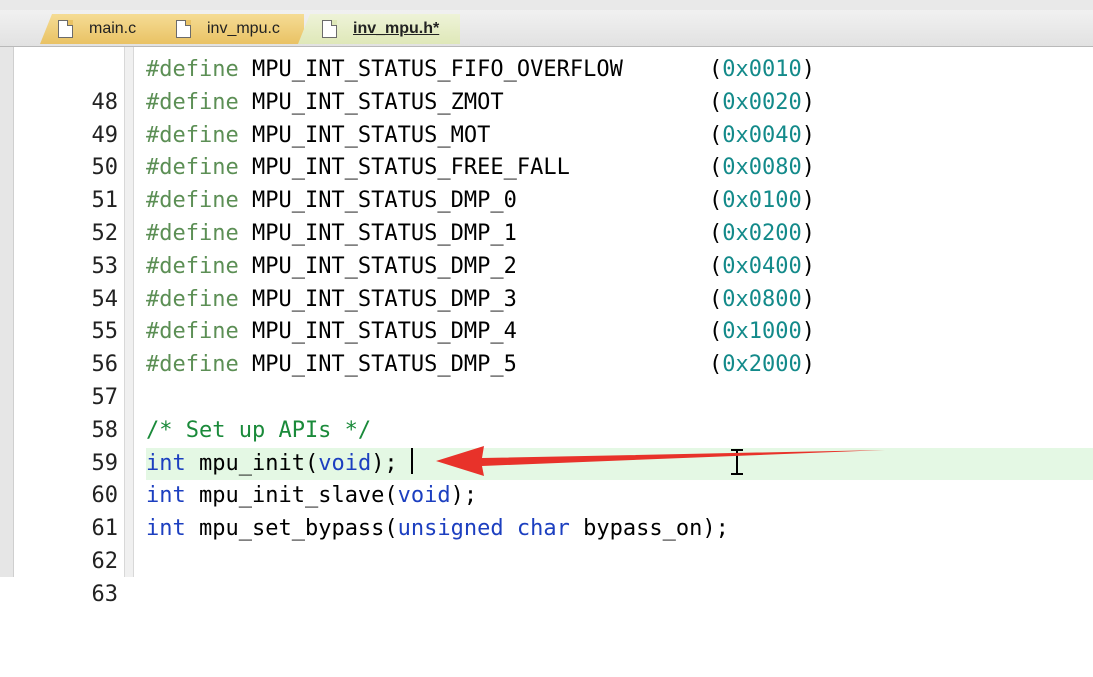 The image size is (1093, 677). Describe the element at coordinates (546, 510) in the screenshot. I see `code-line: 61 int mpu_init_slave(void);` at that location.